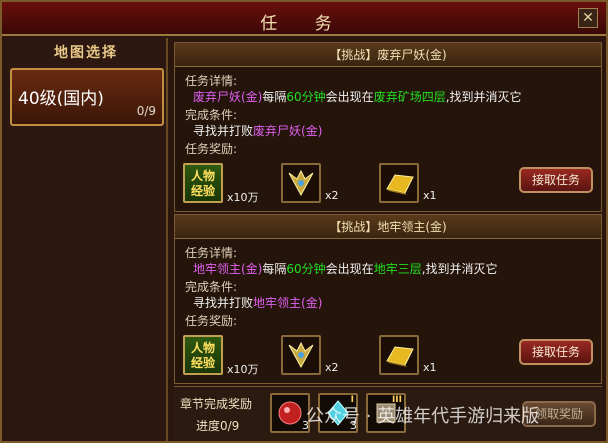 The width and height of the screenshot is (608, 443). I want to click on map-item-count: 0/9, so click(146, 111).